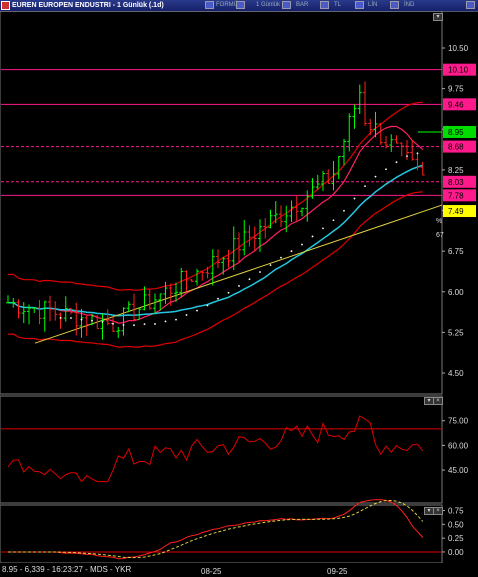 This screenshot has width=478, height=577. I want to click on macd-line, so click(216, 529).